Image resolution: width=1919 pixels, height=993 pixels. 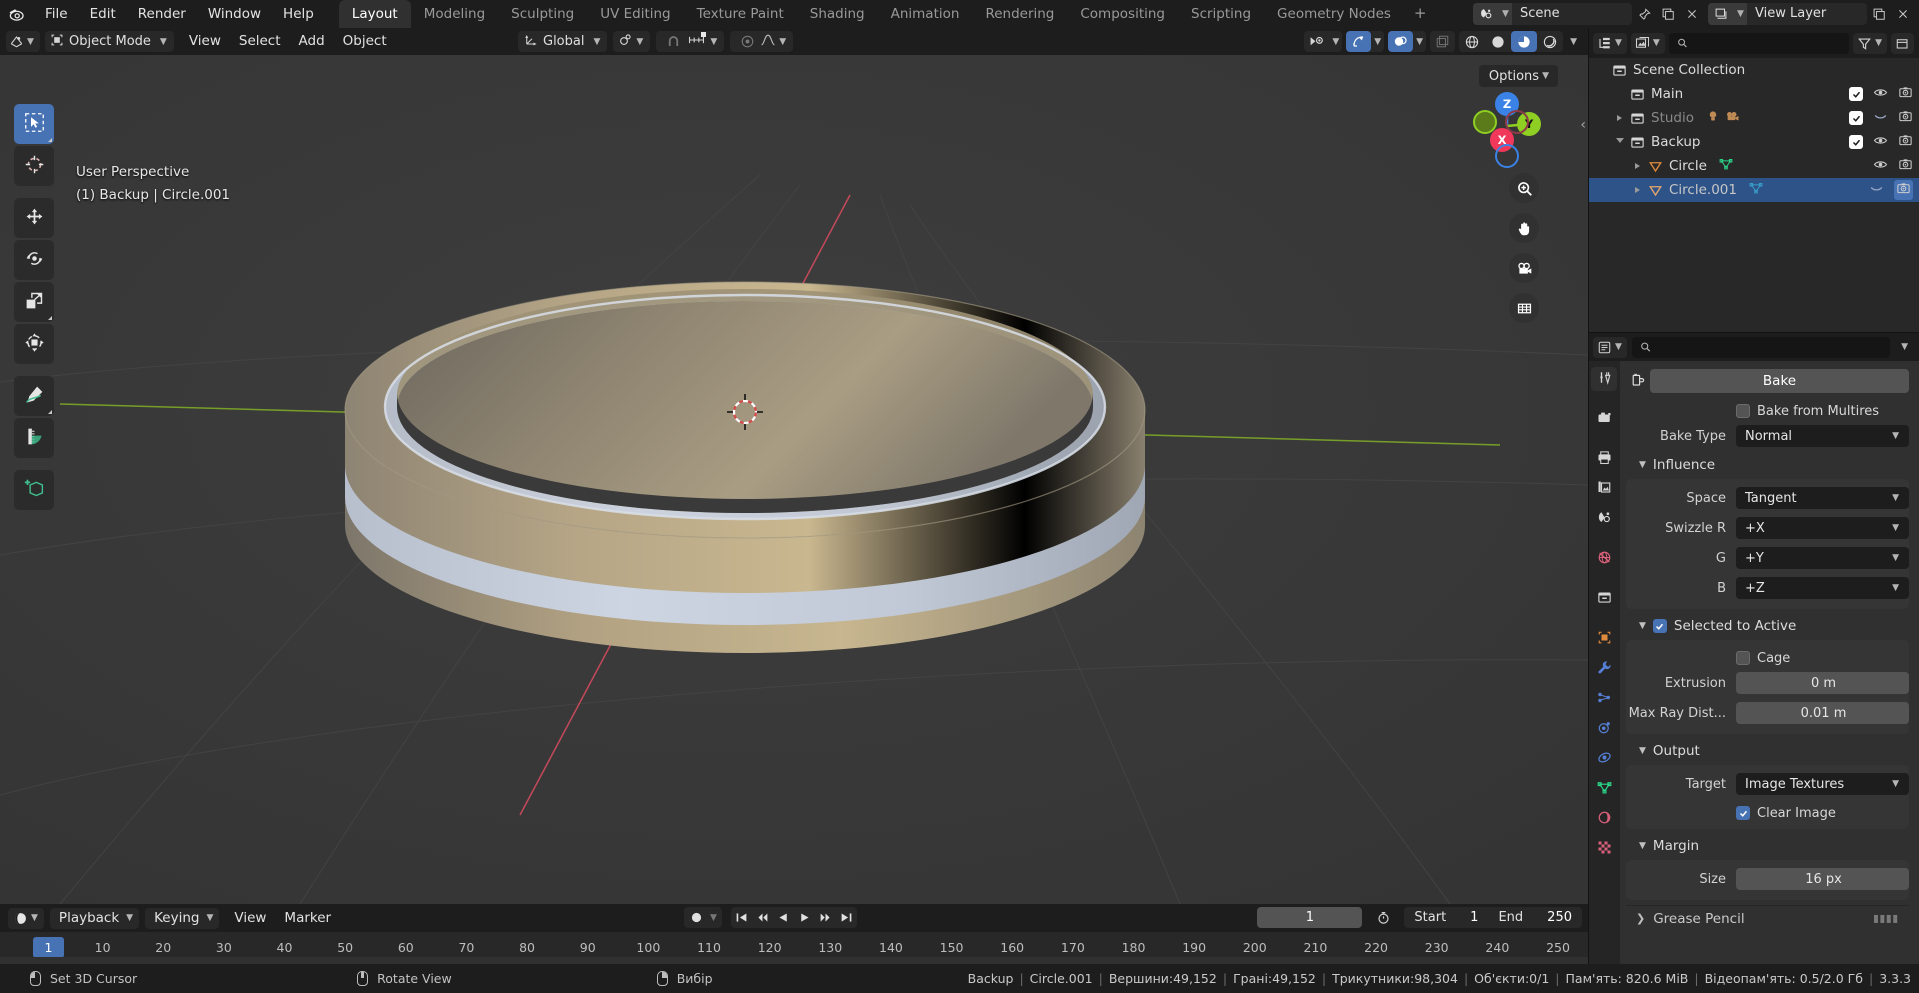 I want to click on add-cube-tool, so click(x=34, y=490).